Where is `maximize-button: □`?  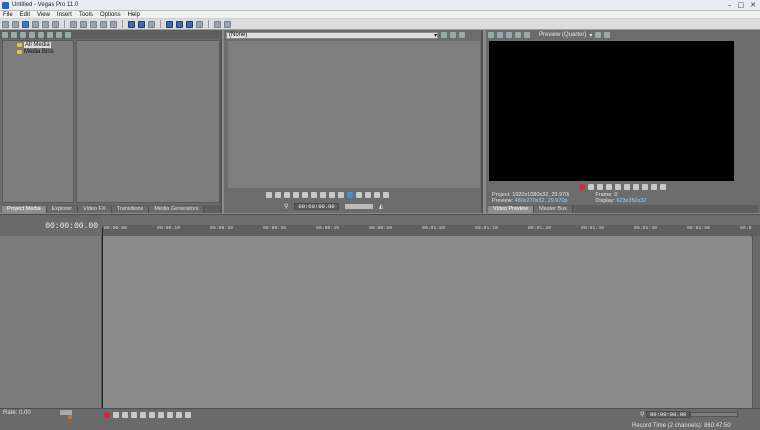
maximize-button: □ is located at coordinates (741, 5).